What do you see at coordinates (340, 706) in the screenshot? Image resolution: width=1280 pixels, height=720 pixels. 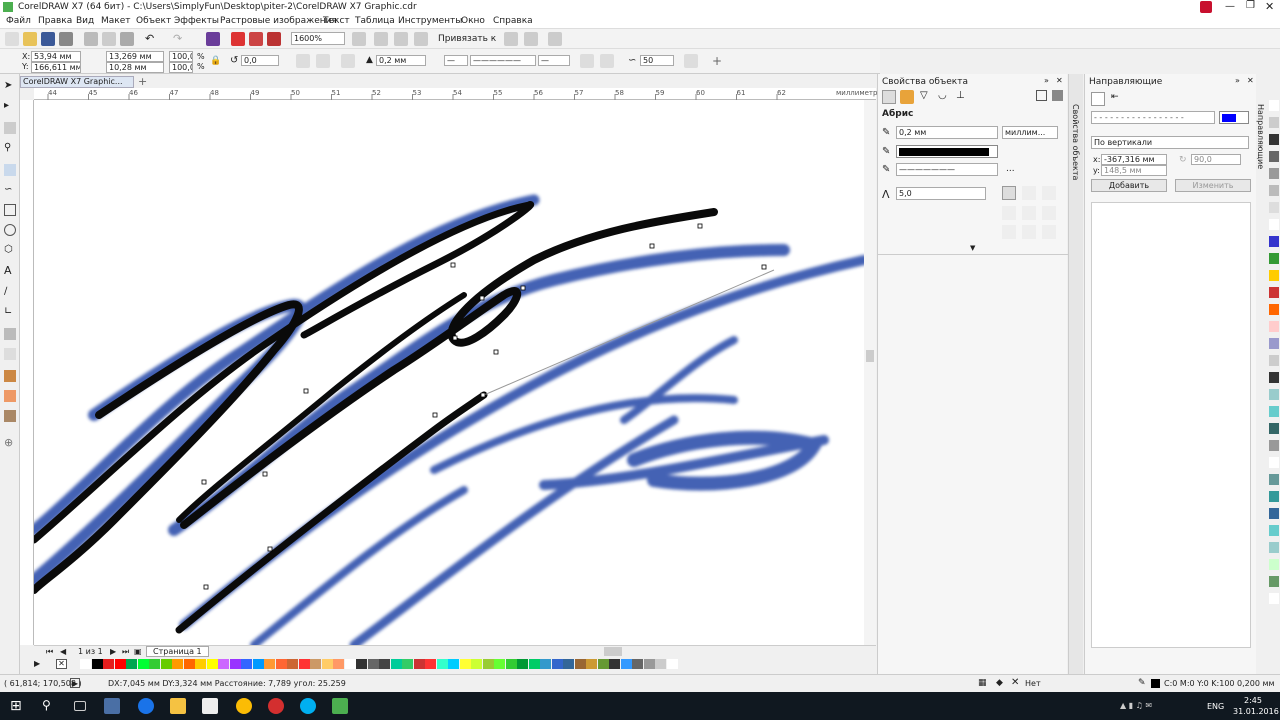 I see `coreldraw-taskbar-icon` at bounding box center [340, 706].